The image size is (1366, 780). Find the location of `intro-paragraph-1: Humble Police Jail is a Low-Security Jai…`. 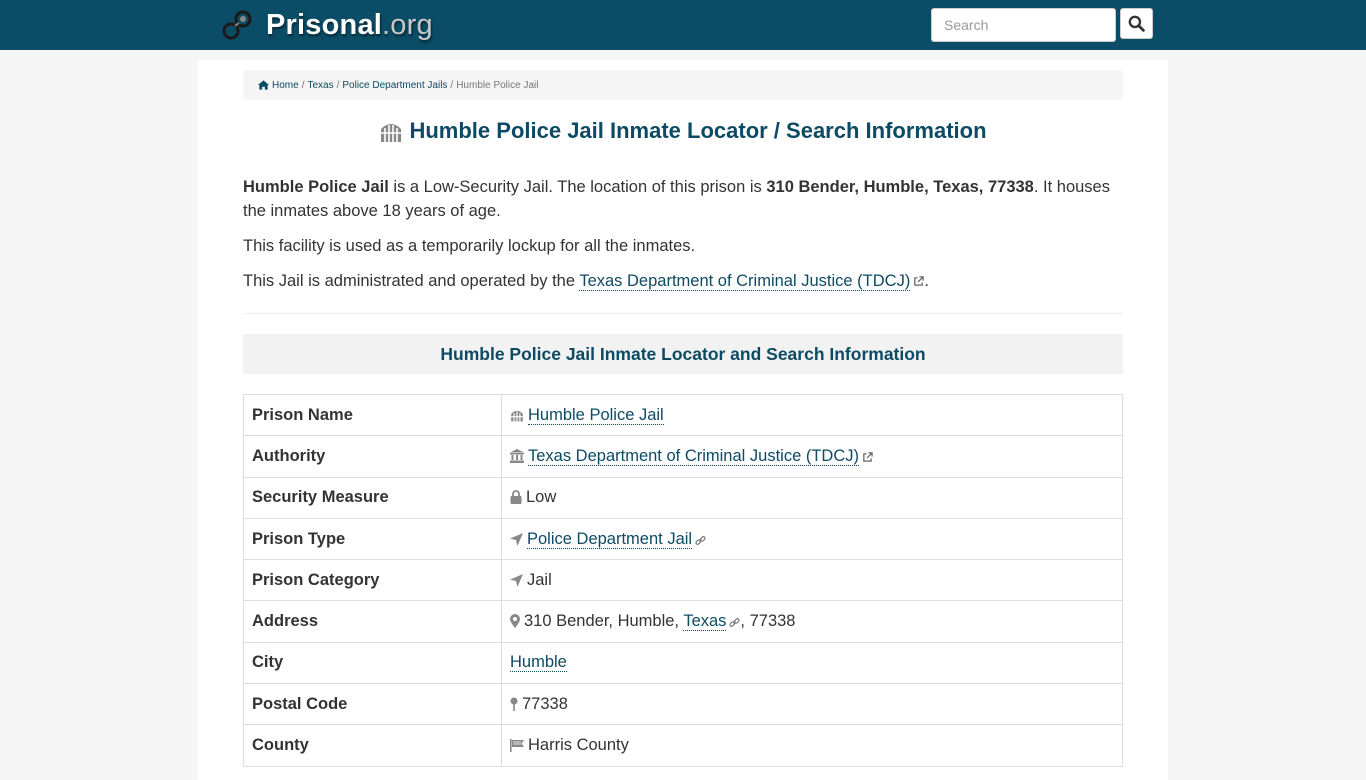

intro-paragraph-1: Humble Police Jail is a Low-Security Jai… is located at coordinates (683, 199).